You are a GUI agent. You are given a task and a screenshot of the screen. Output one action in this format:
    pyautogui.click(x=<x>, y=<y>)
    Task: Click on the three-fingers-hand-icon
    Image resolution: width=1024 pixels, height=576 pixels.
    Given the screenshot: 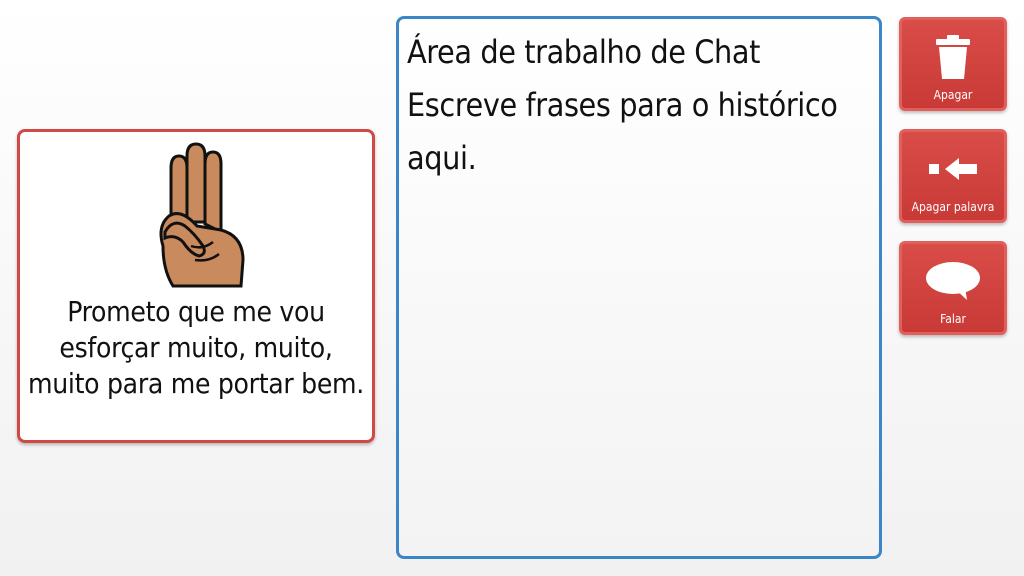 What is the action you would take?
    pyautogui.click(x=202, y=215)
    